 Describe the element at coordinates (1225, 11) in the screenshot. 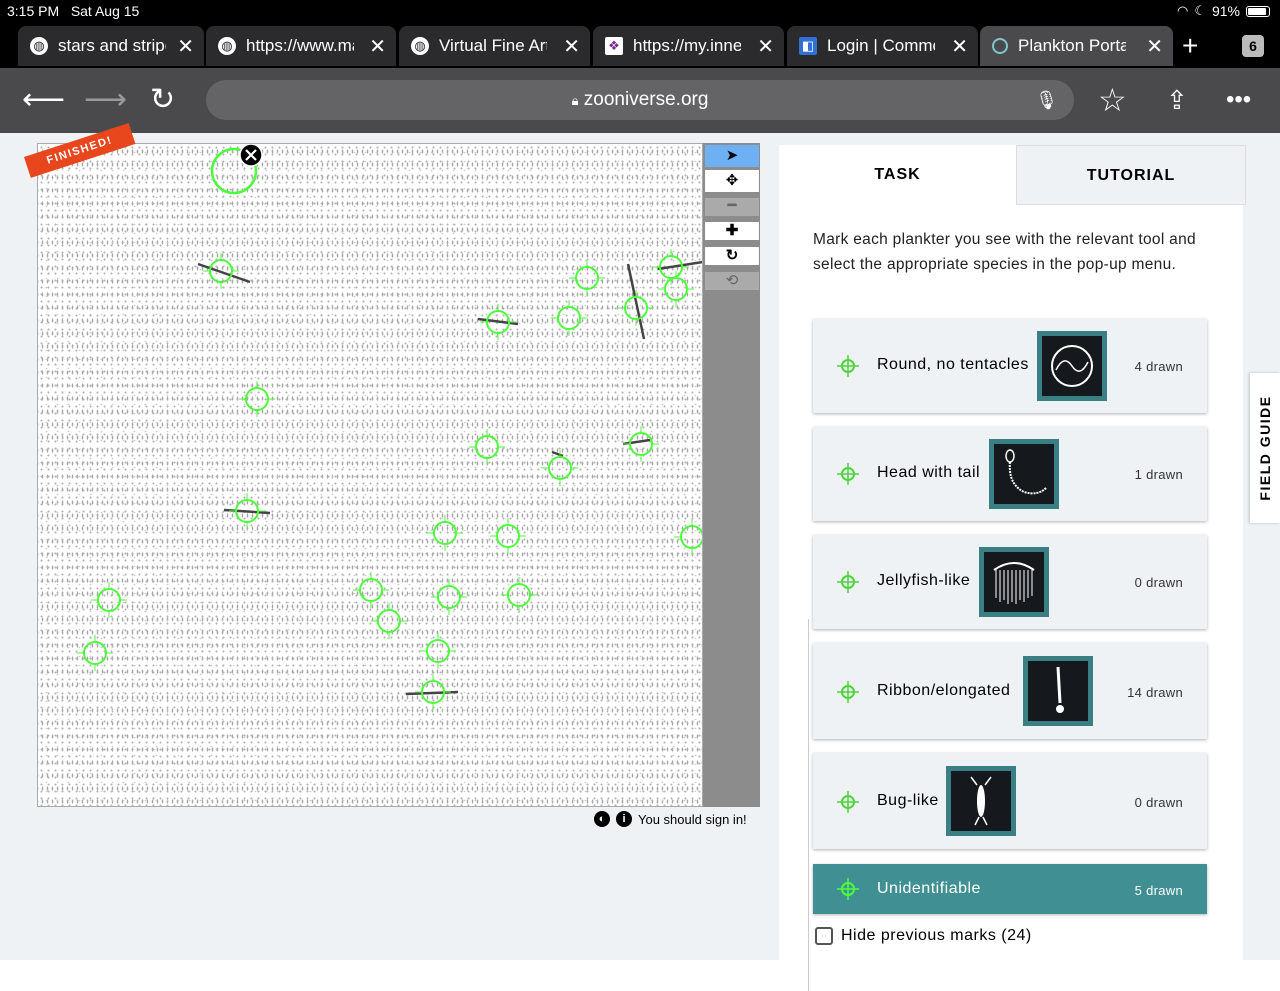

I see `battery-percent: 91%` at that location.